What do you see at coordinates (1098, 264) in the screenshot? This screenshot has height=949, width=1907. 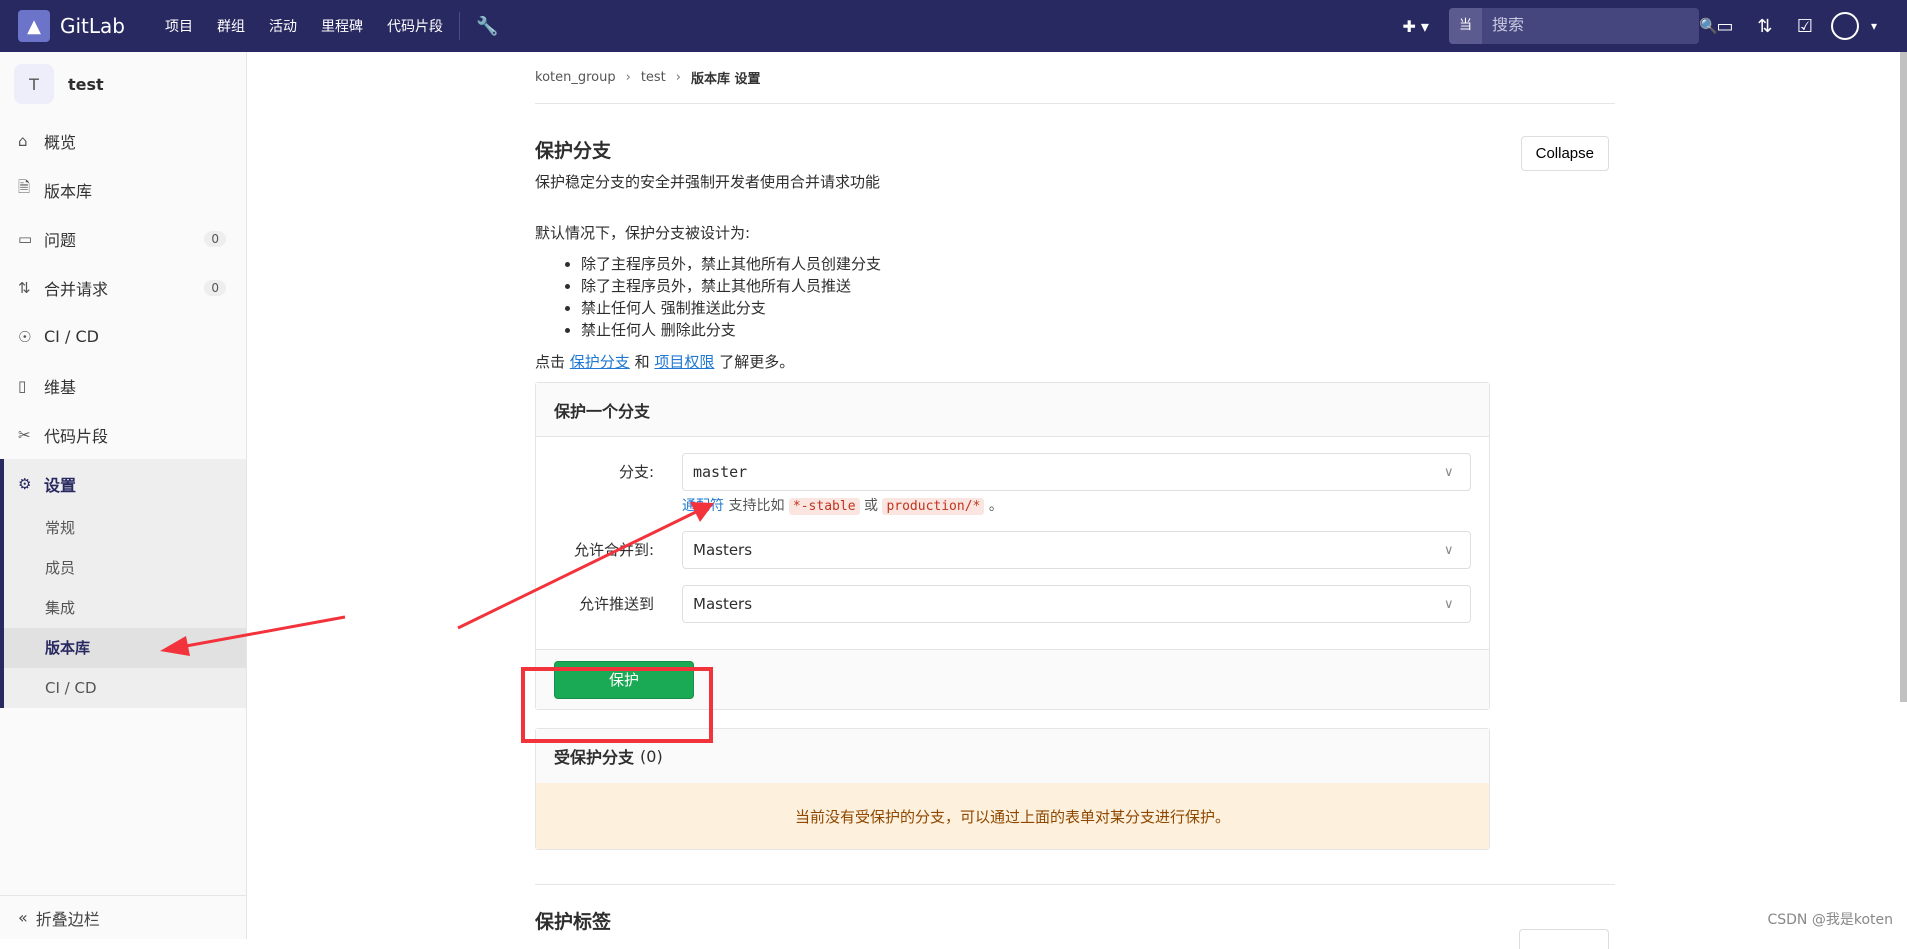 I see `list-item: 除了主程序员外，禁止其他所有人员创建分支` at bounding box center [1098, 264].